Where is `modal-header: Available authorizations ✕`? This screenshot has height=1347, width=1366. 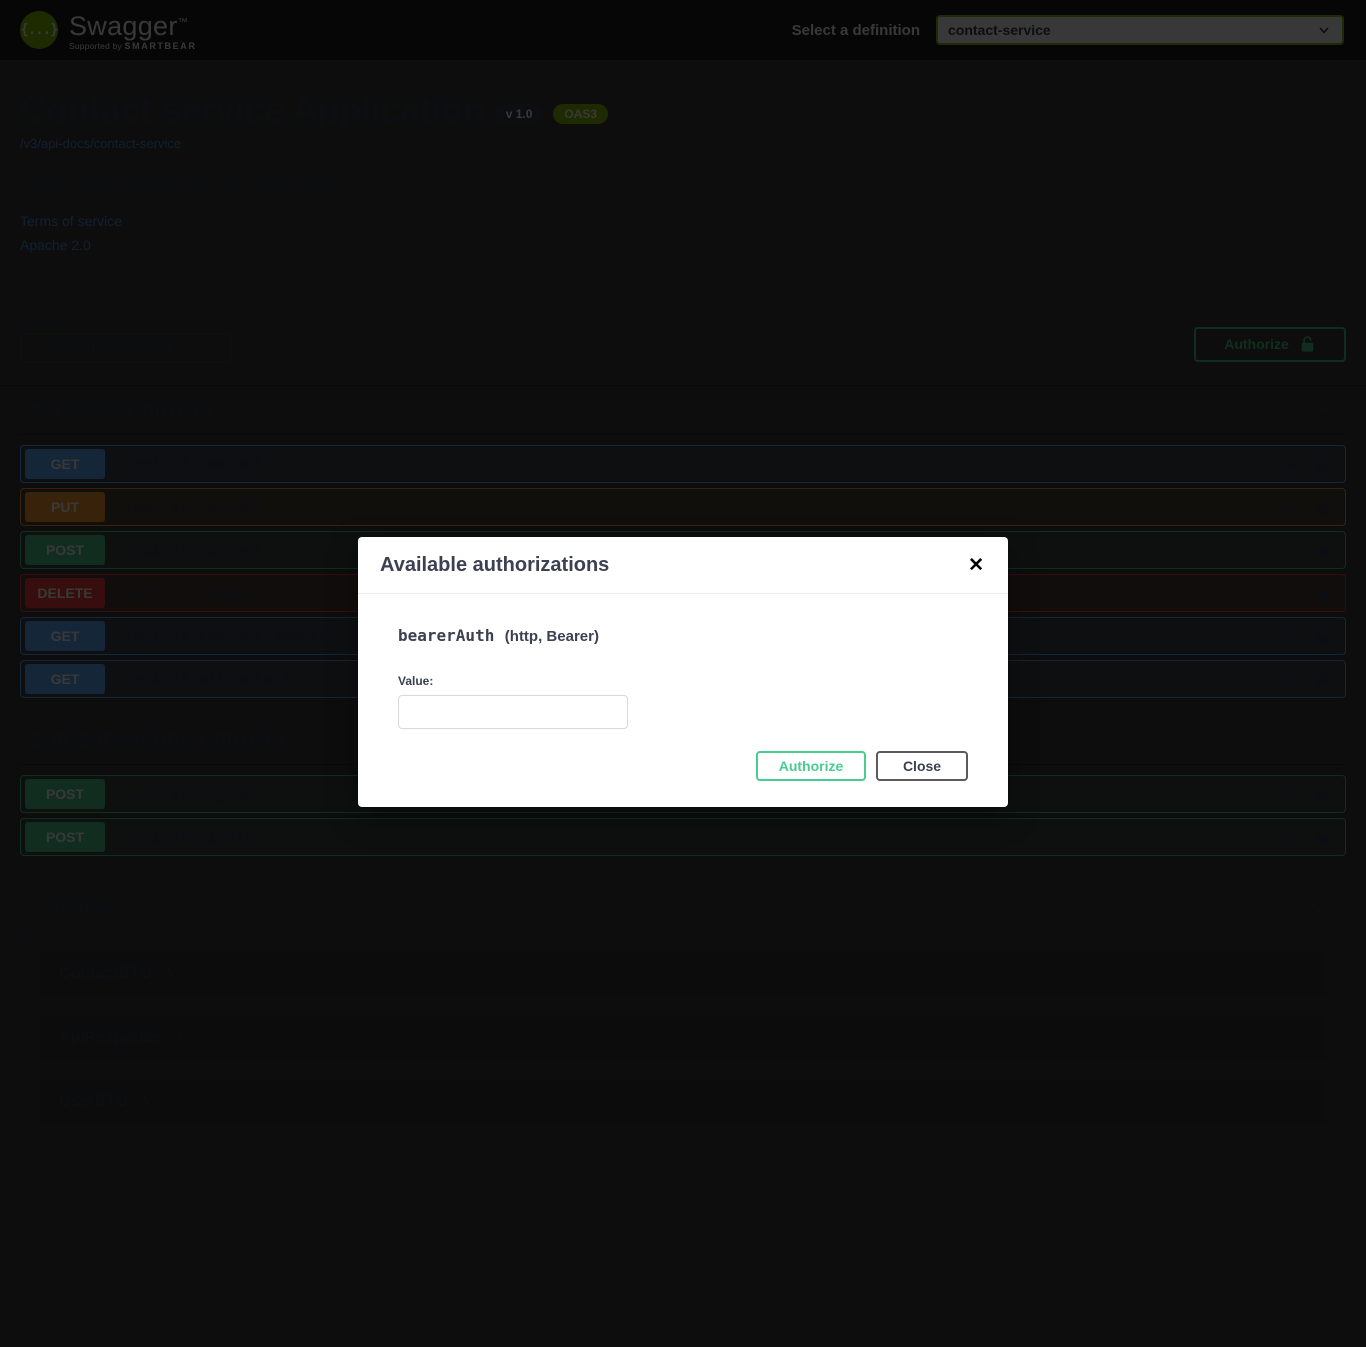 modal-header: Available authorizations ✕ is located at coordinates (683, 565).